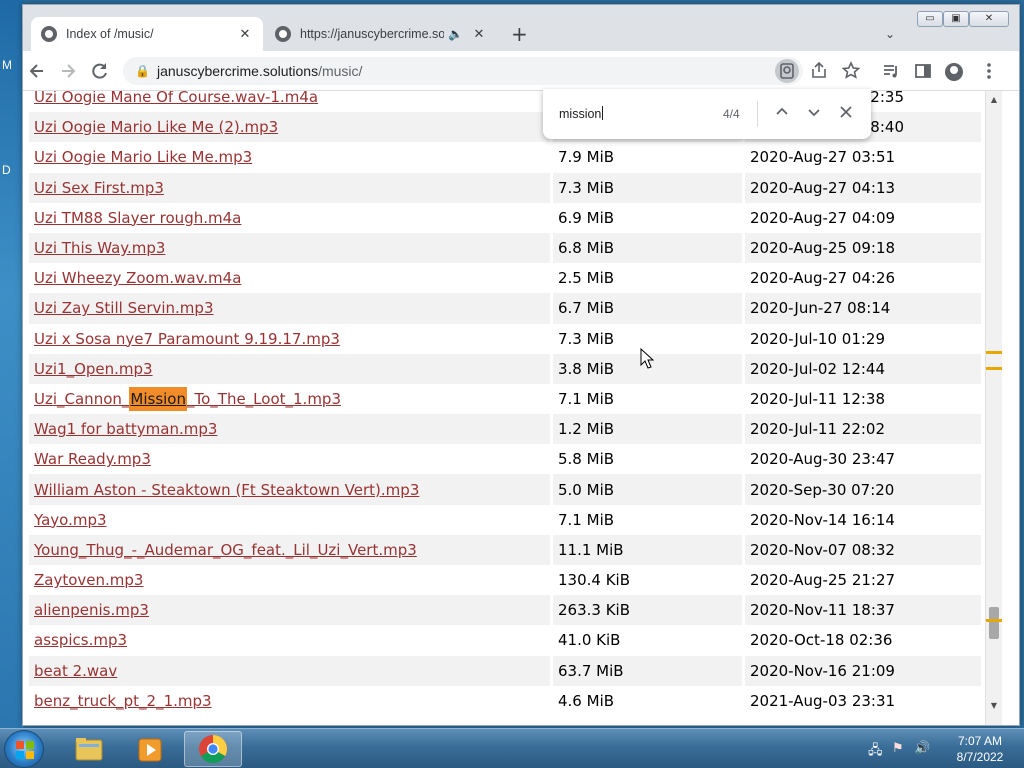 The image size is (1024, 768). I want to click on file-link: Uzi_Cannon_Mission_To_The_Loot_1.mp3, so click(187, 398).